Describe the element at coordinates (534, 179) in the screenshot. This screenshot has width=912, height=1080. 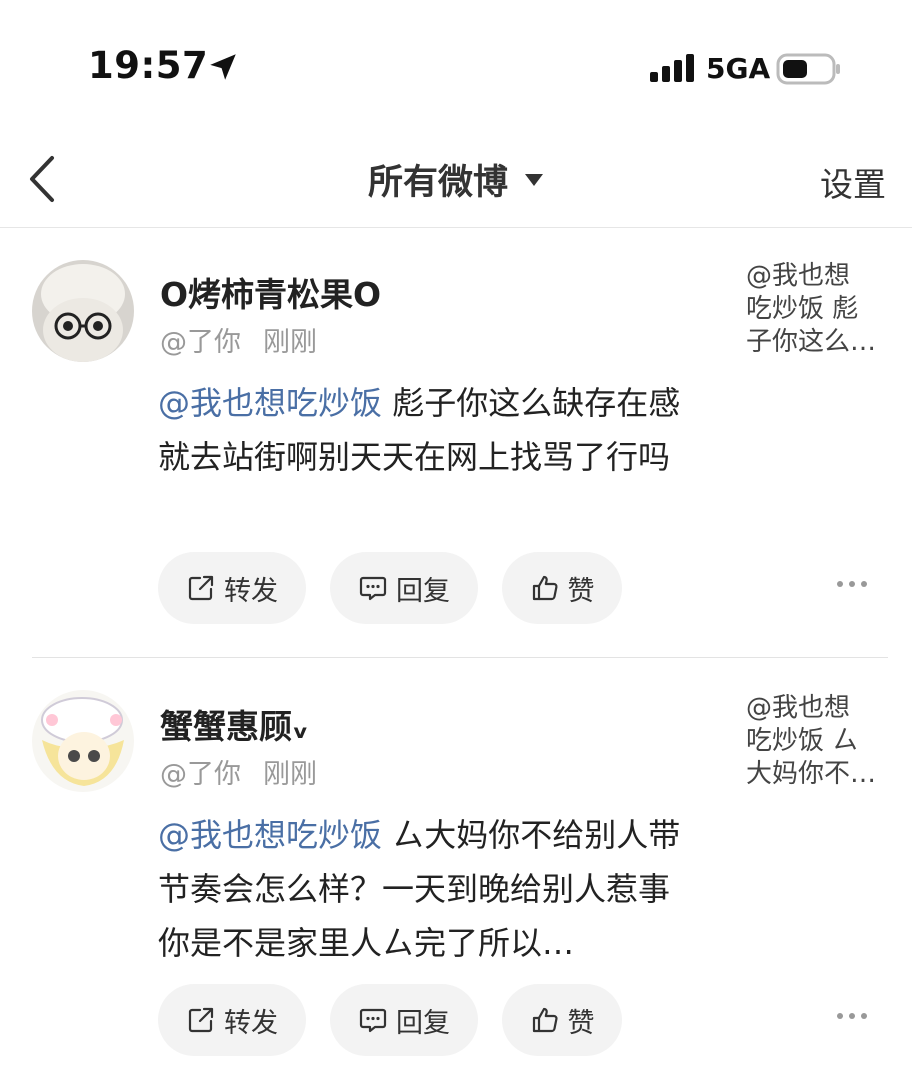
I see `caret-down-icon` at that location.